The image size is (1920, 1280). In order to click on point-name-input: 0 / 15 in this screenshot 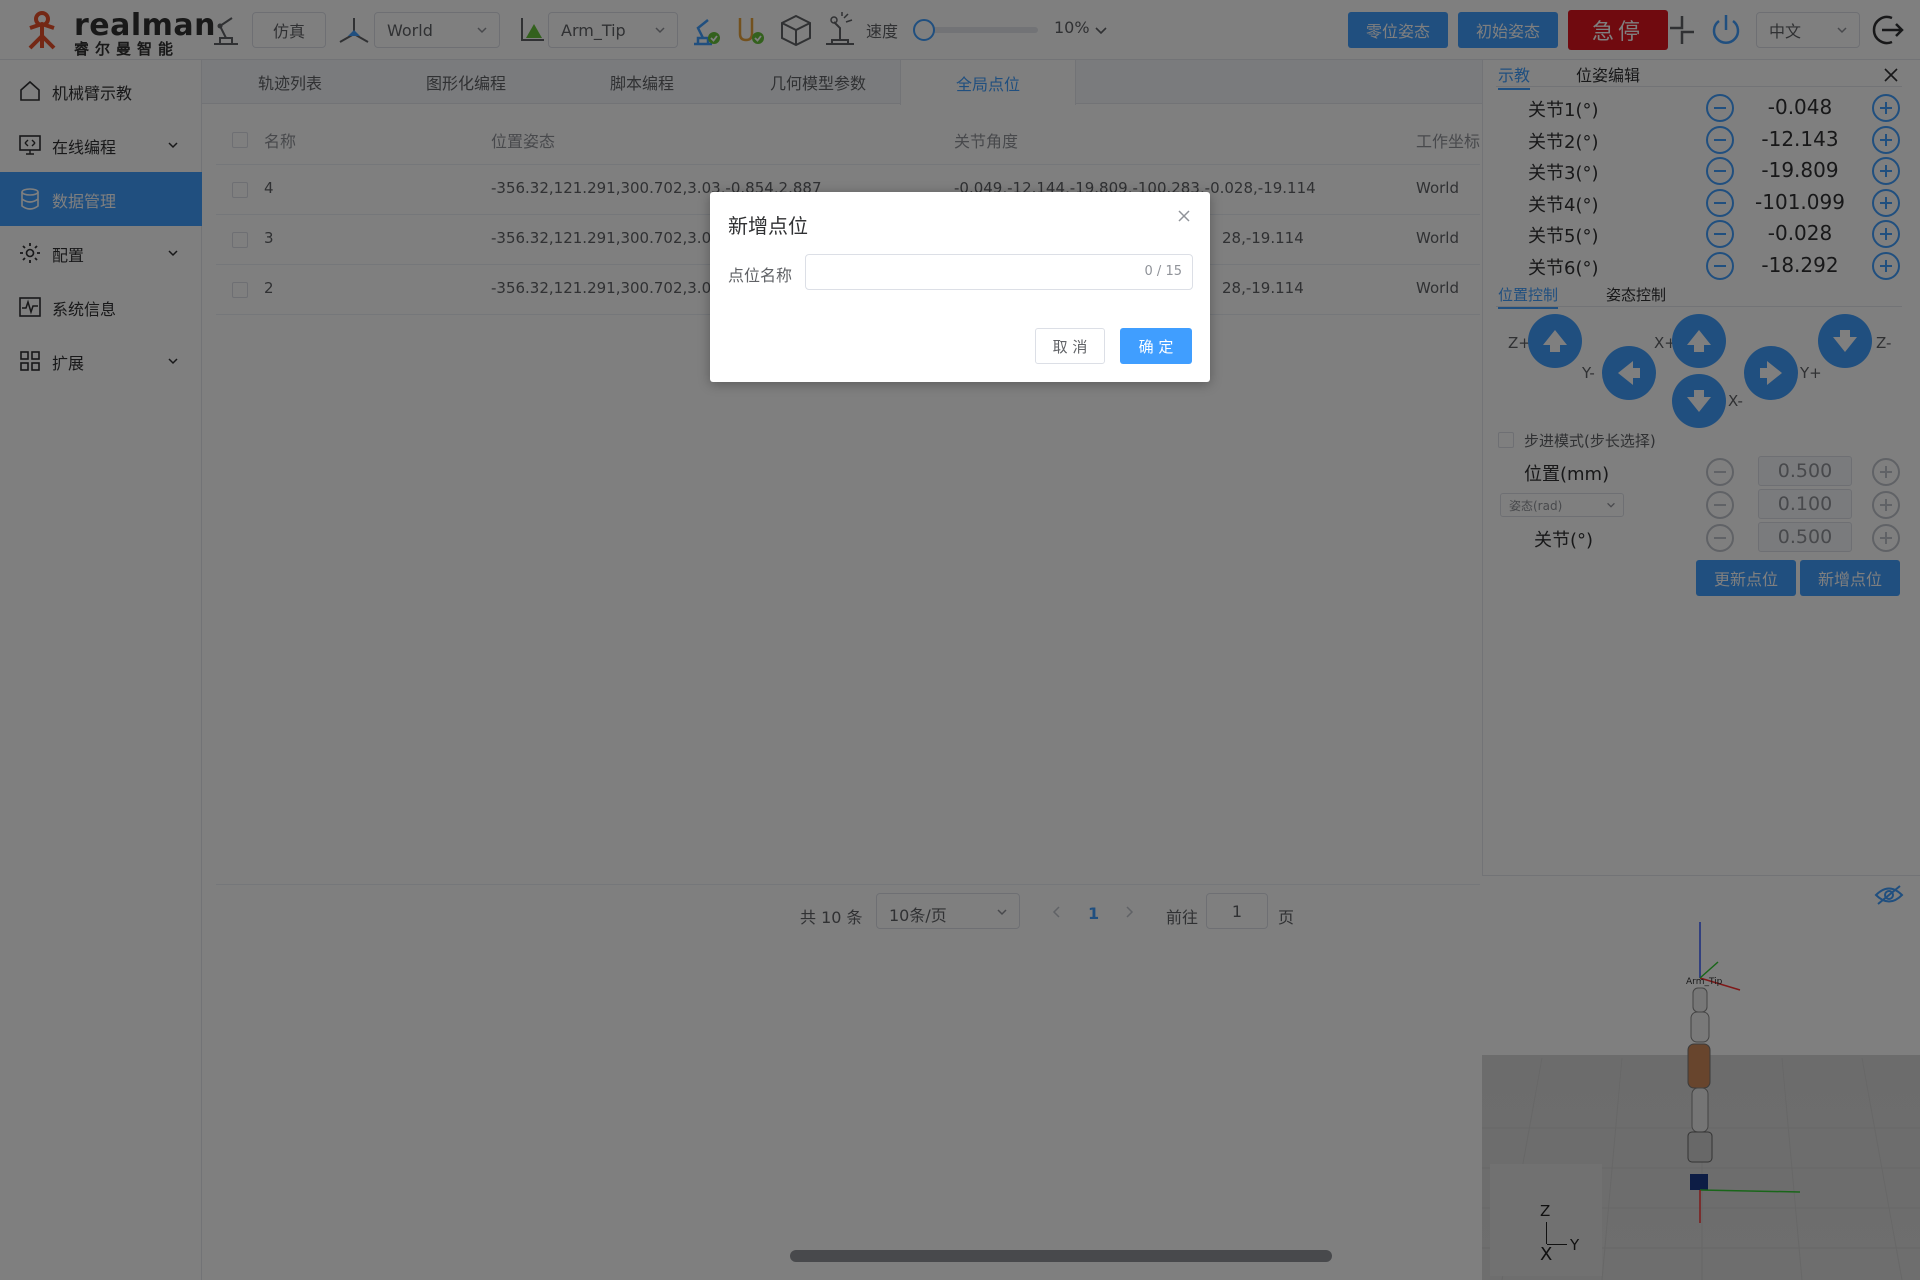, I will do `click(999, 272)`.